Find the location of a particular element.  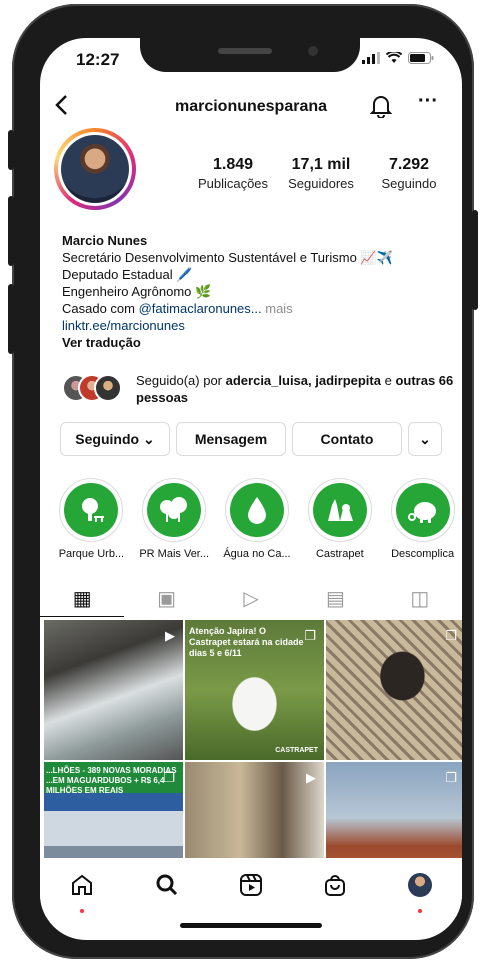

trees-icon is located at coordinates (174, 510).